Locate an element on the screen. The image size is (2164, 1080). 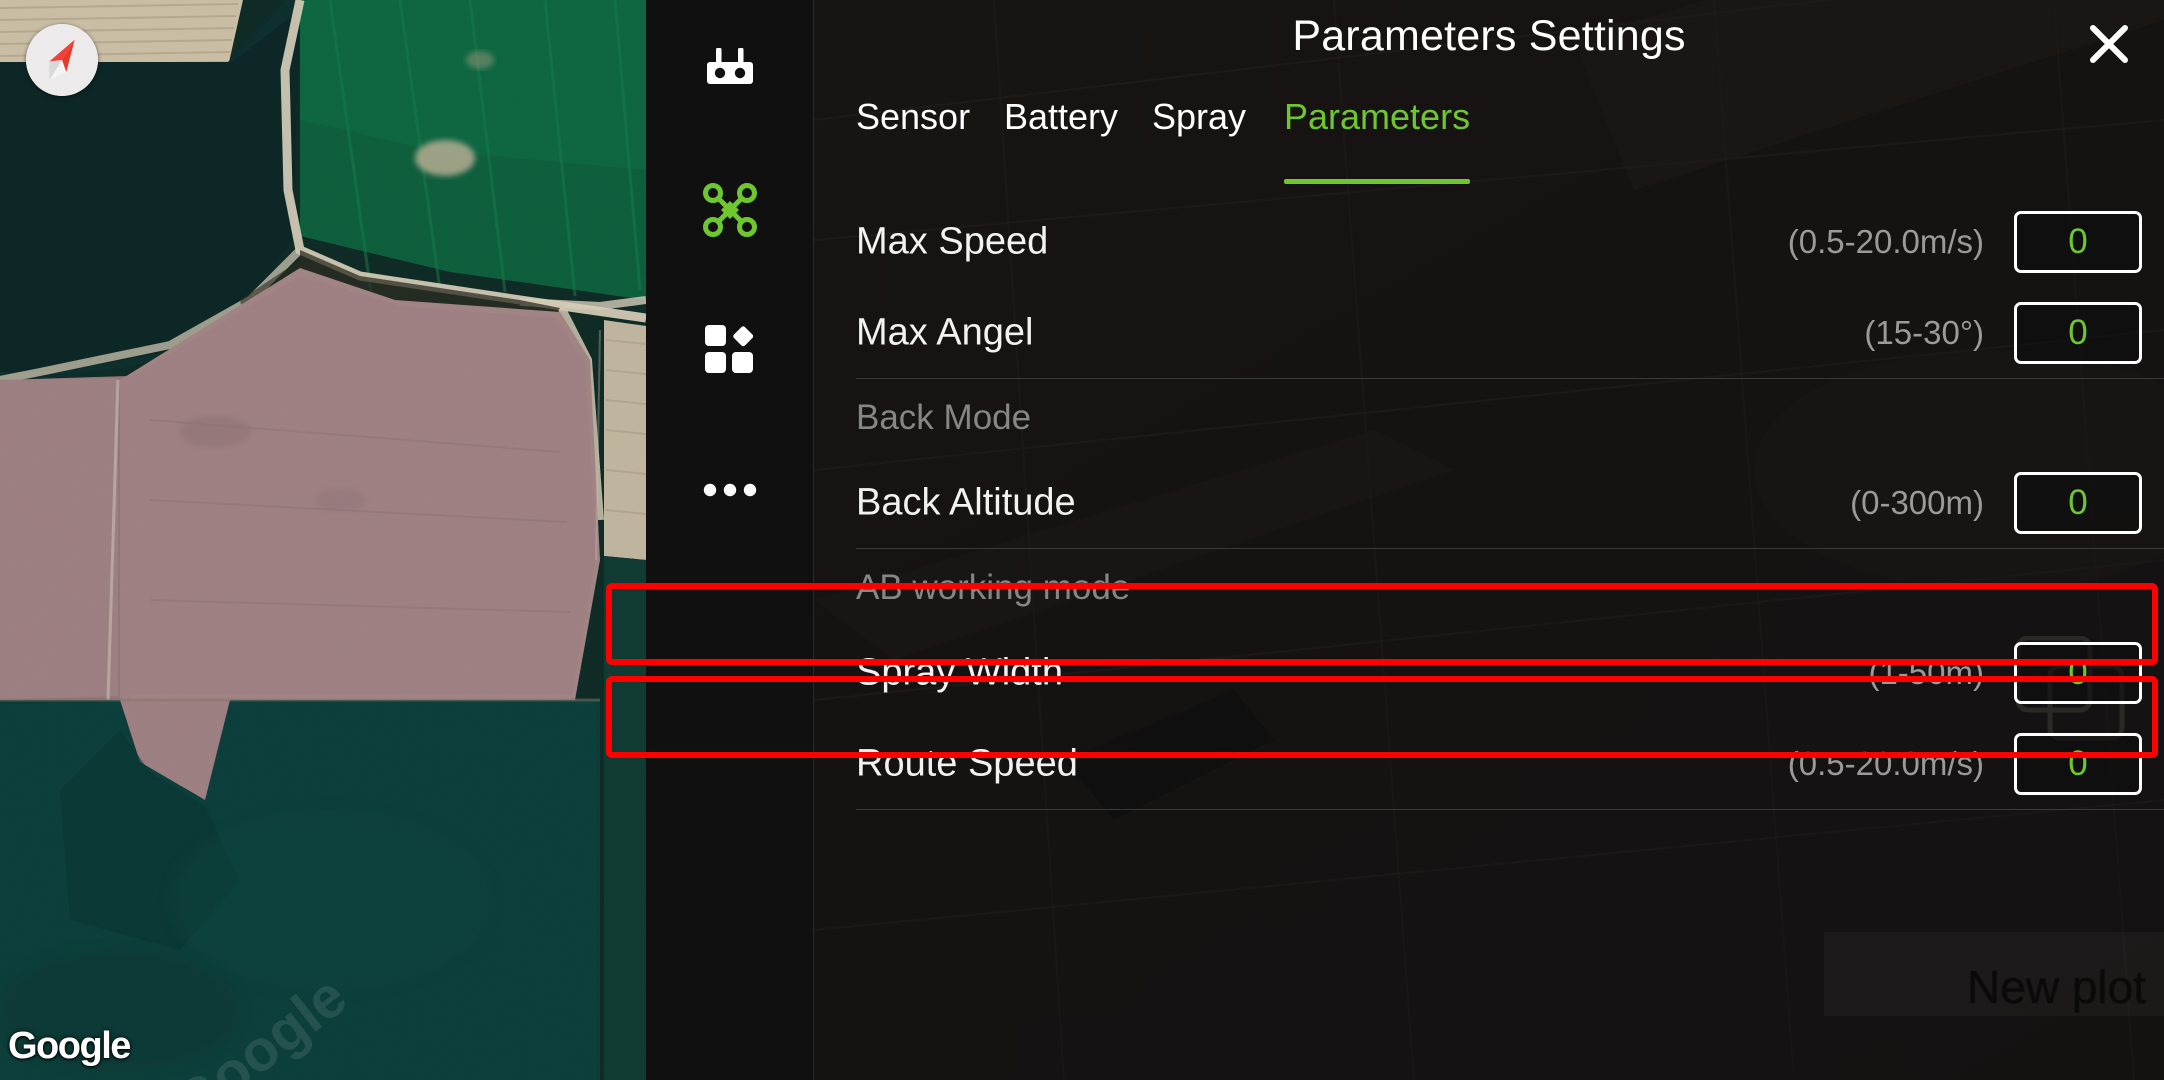
close-button is located at coordinates (2109, 44).